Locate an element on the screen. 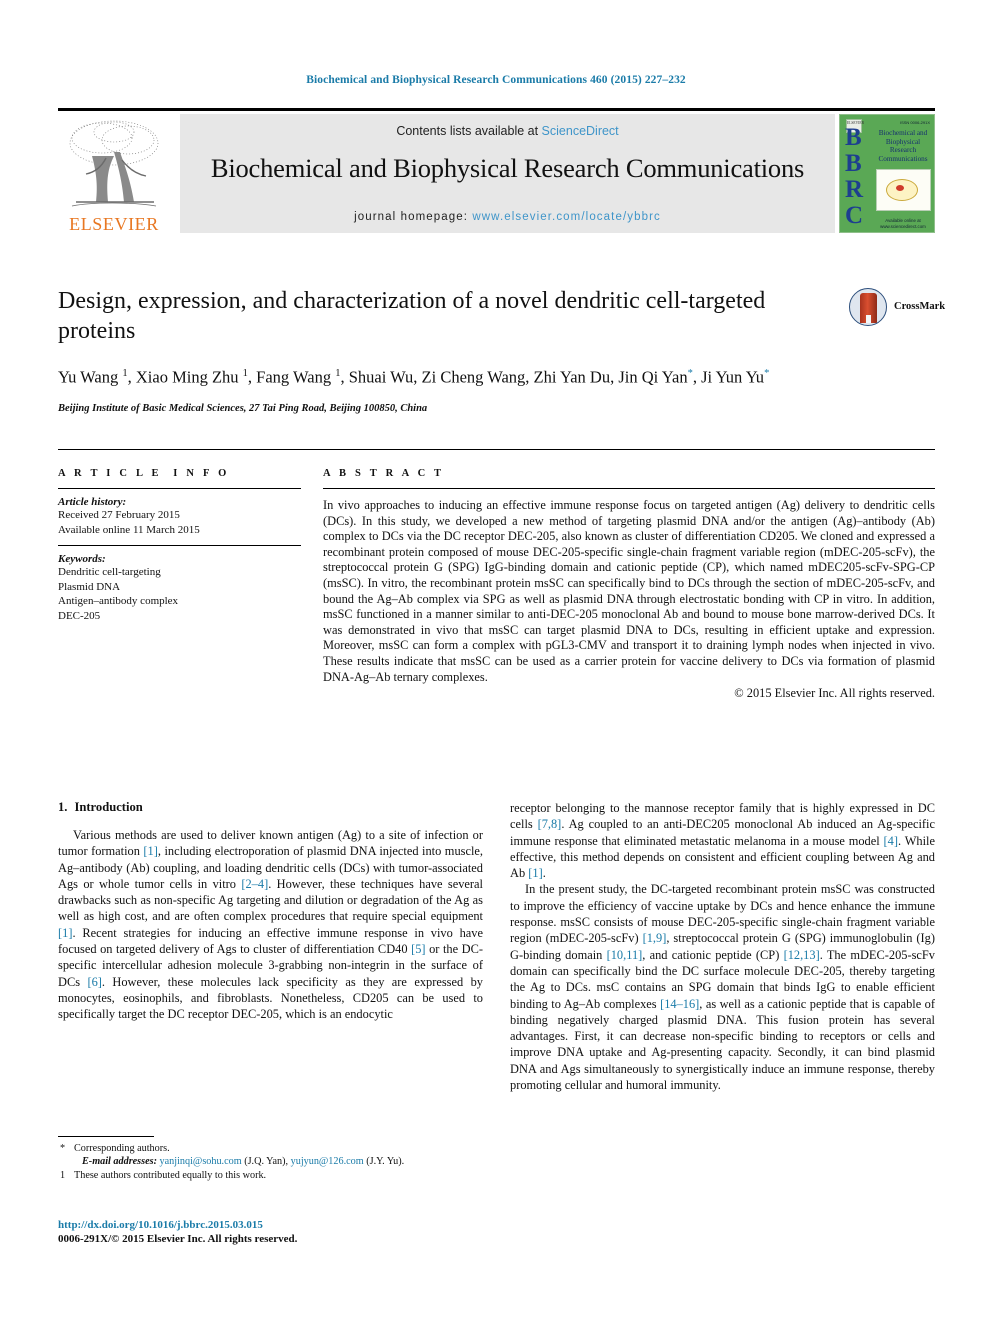 The height and width of the screenshot is (1323, 992). article-info-heading: A R T I C L E I N F O is located at coordinates (144, 473).